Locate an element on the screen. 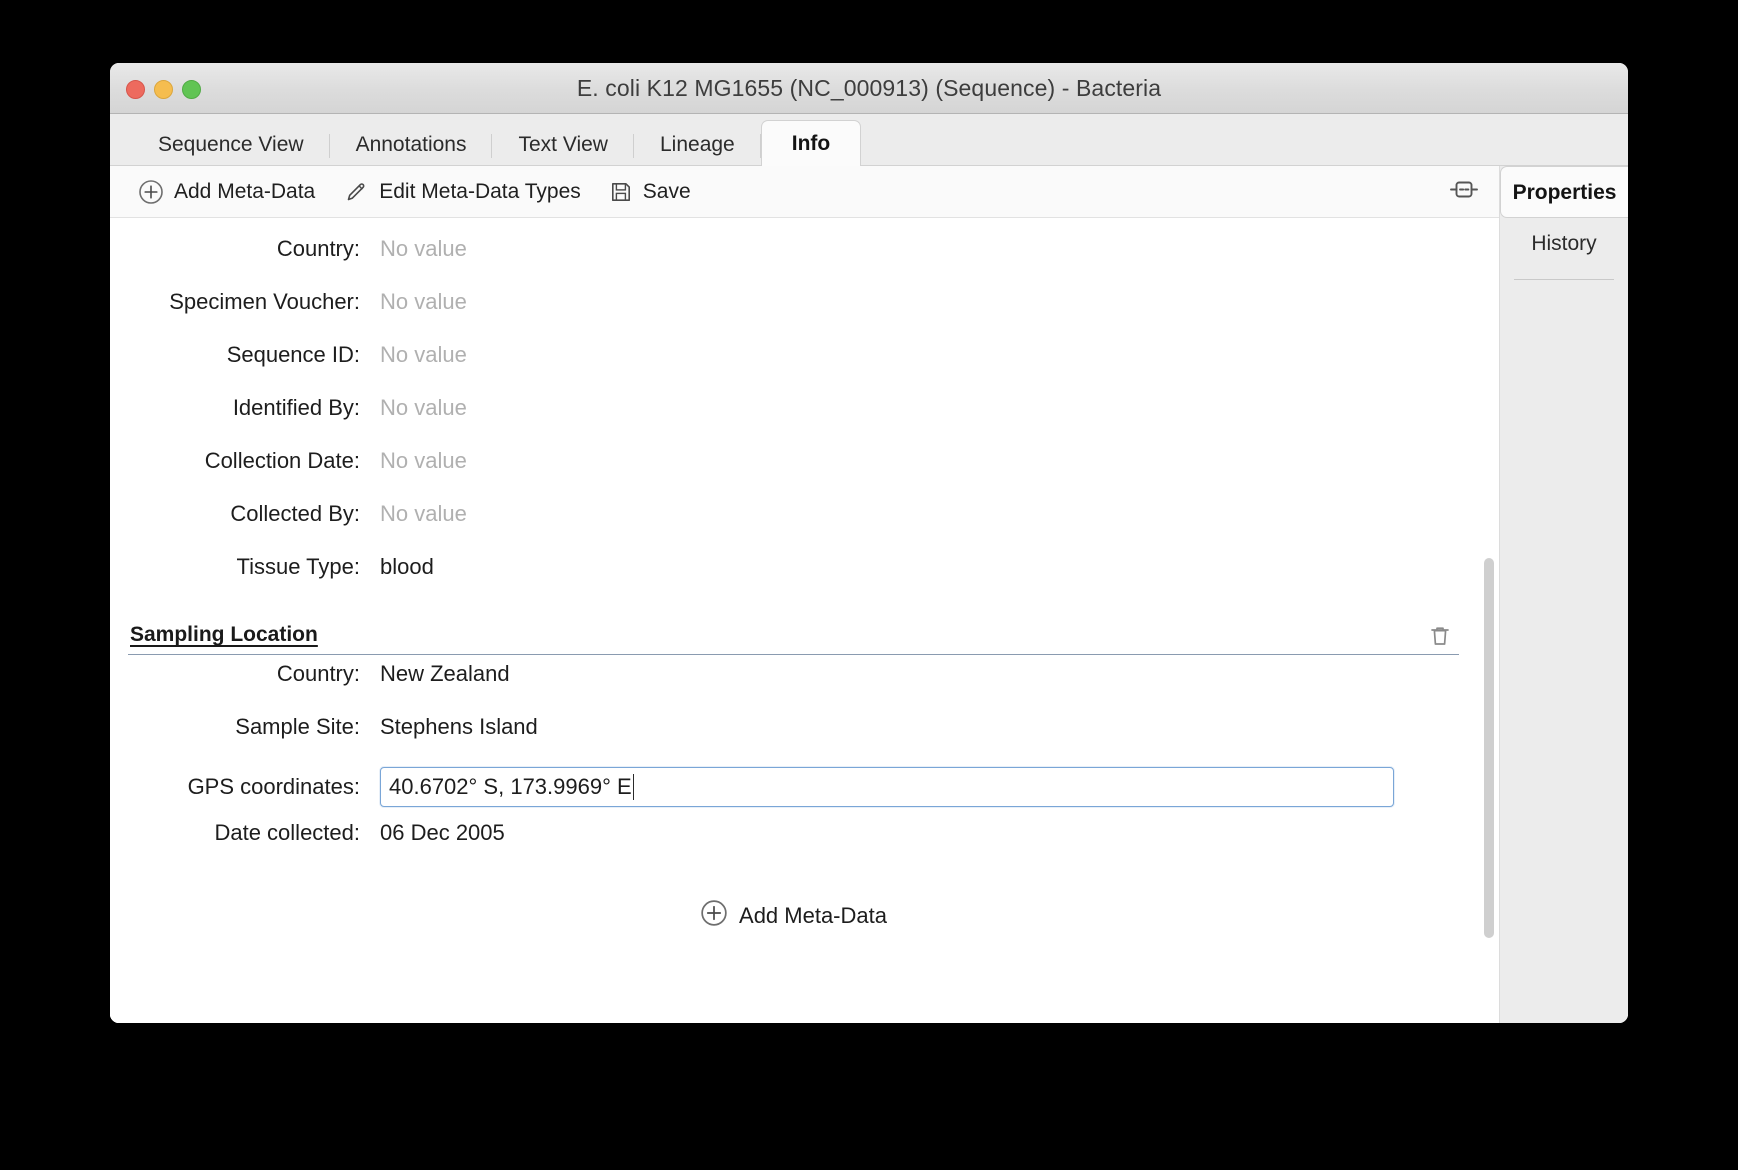  tab-label: Annotations is located at coordinates (411, 144).